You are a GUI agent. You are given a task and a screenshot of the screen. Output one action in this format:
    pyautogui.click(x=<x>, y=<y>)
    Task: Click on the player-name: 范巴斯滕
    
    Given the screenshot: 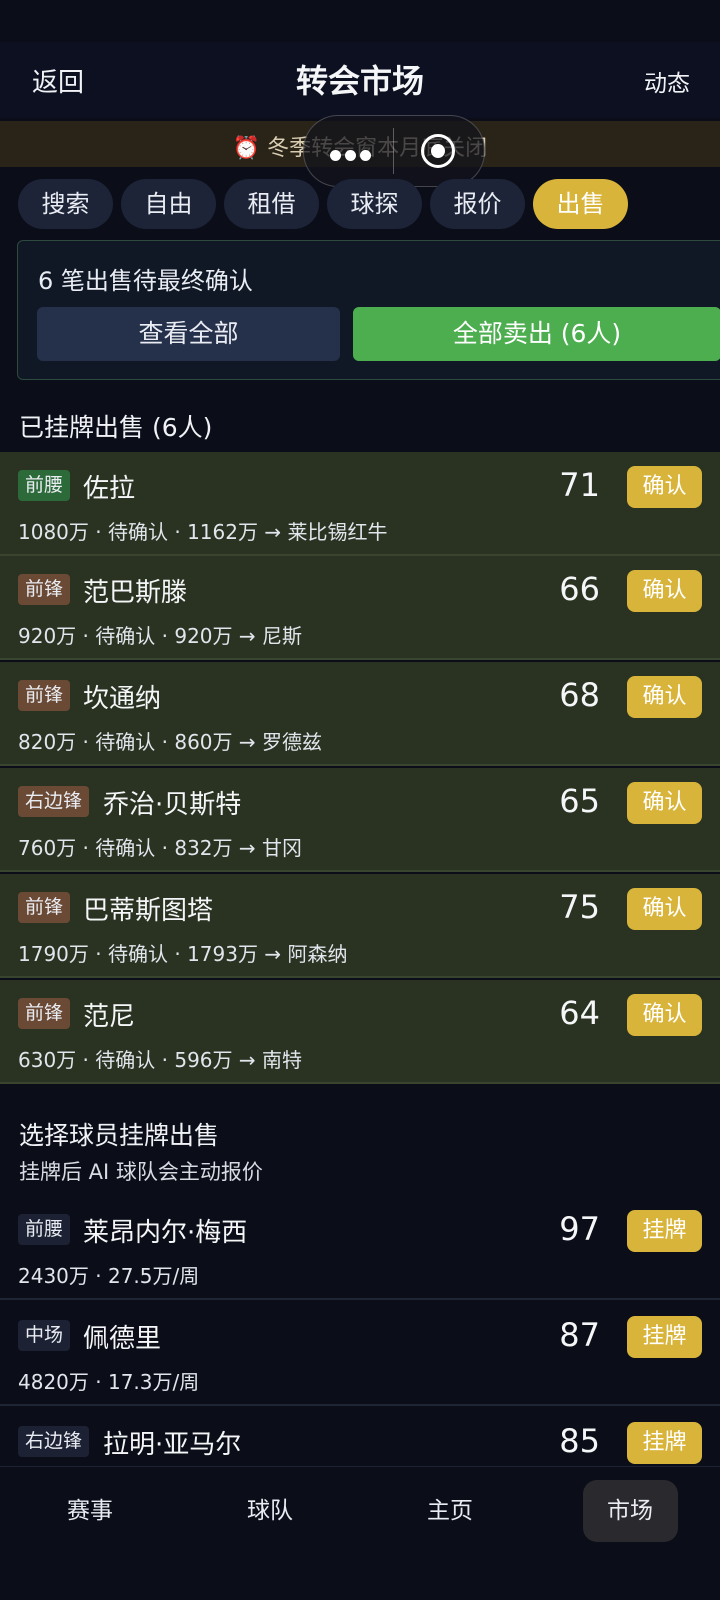 What is the action you would take?
    pyautogui.click(x=135, y=593)
    